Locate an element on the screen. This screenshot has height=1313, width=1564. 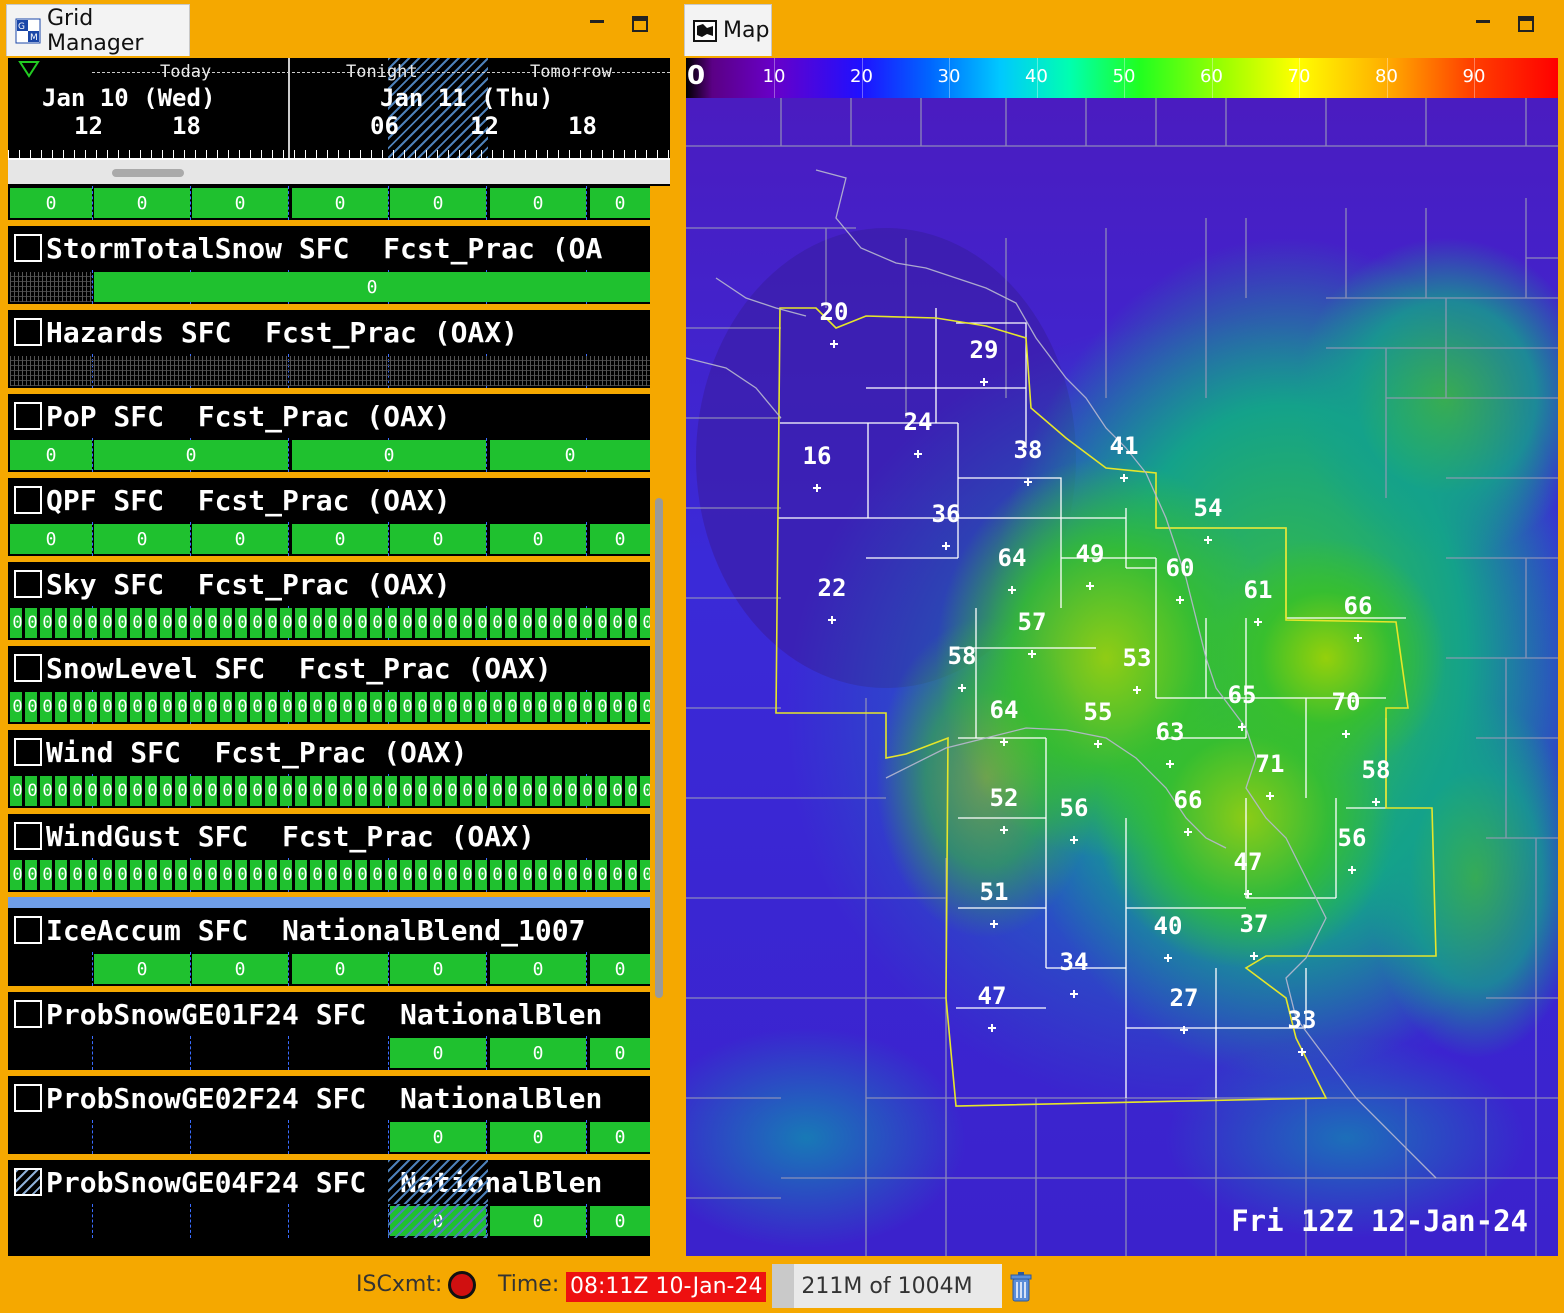
station-value: 36 is located at coordinates (946, 514).